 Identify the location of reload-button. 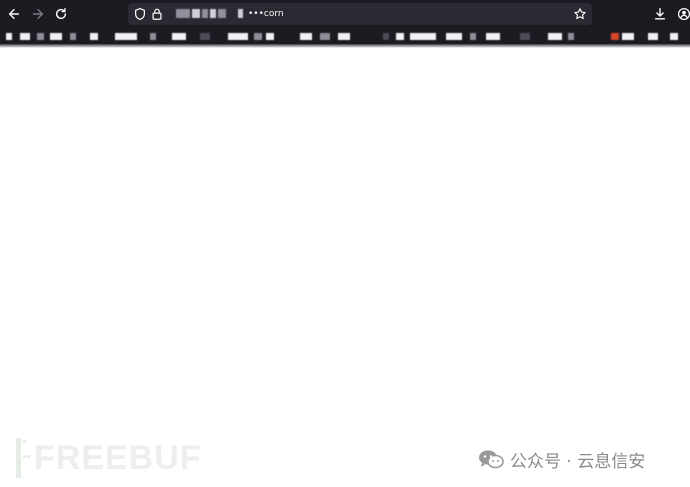
(61, 14).